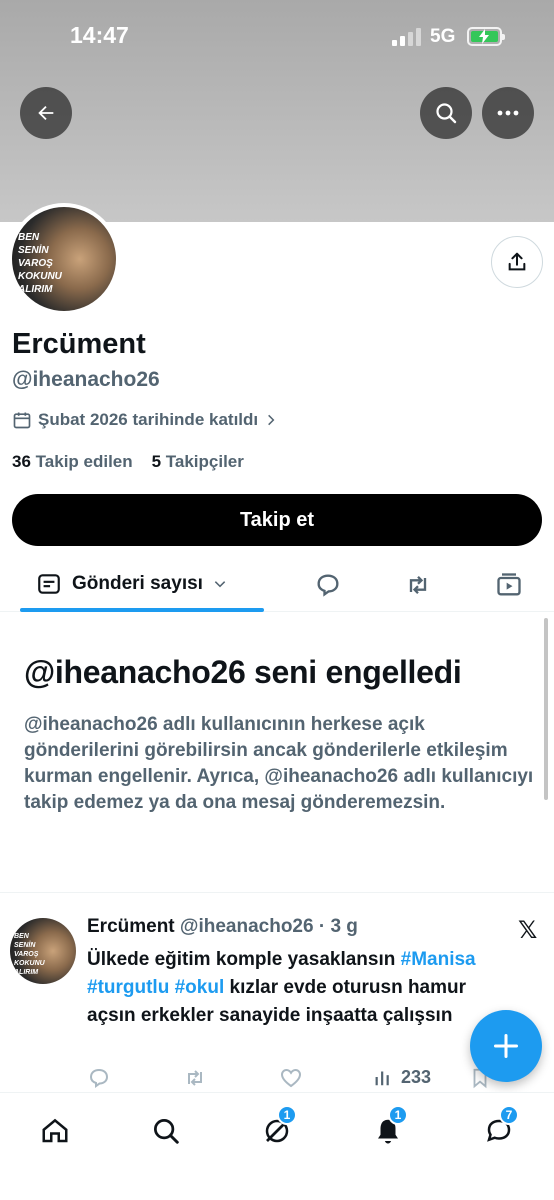  I want to click on follow-stats: 36 Takip edilen 5 Takipçiler, so click(128, 462).